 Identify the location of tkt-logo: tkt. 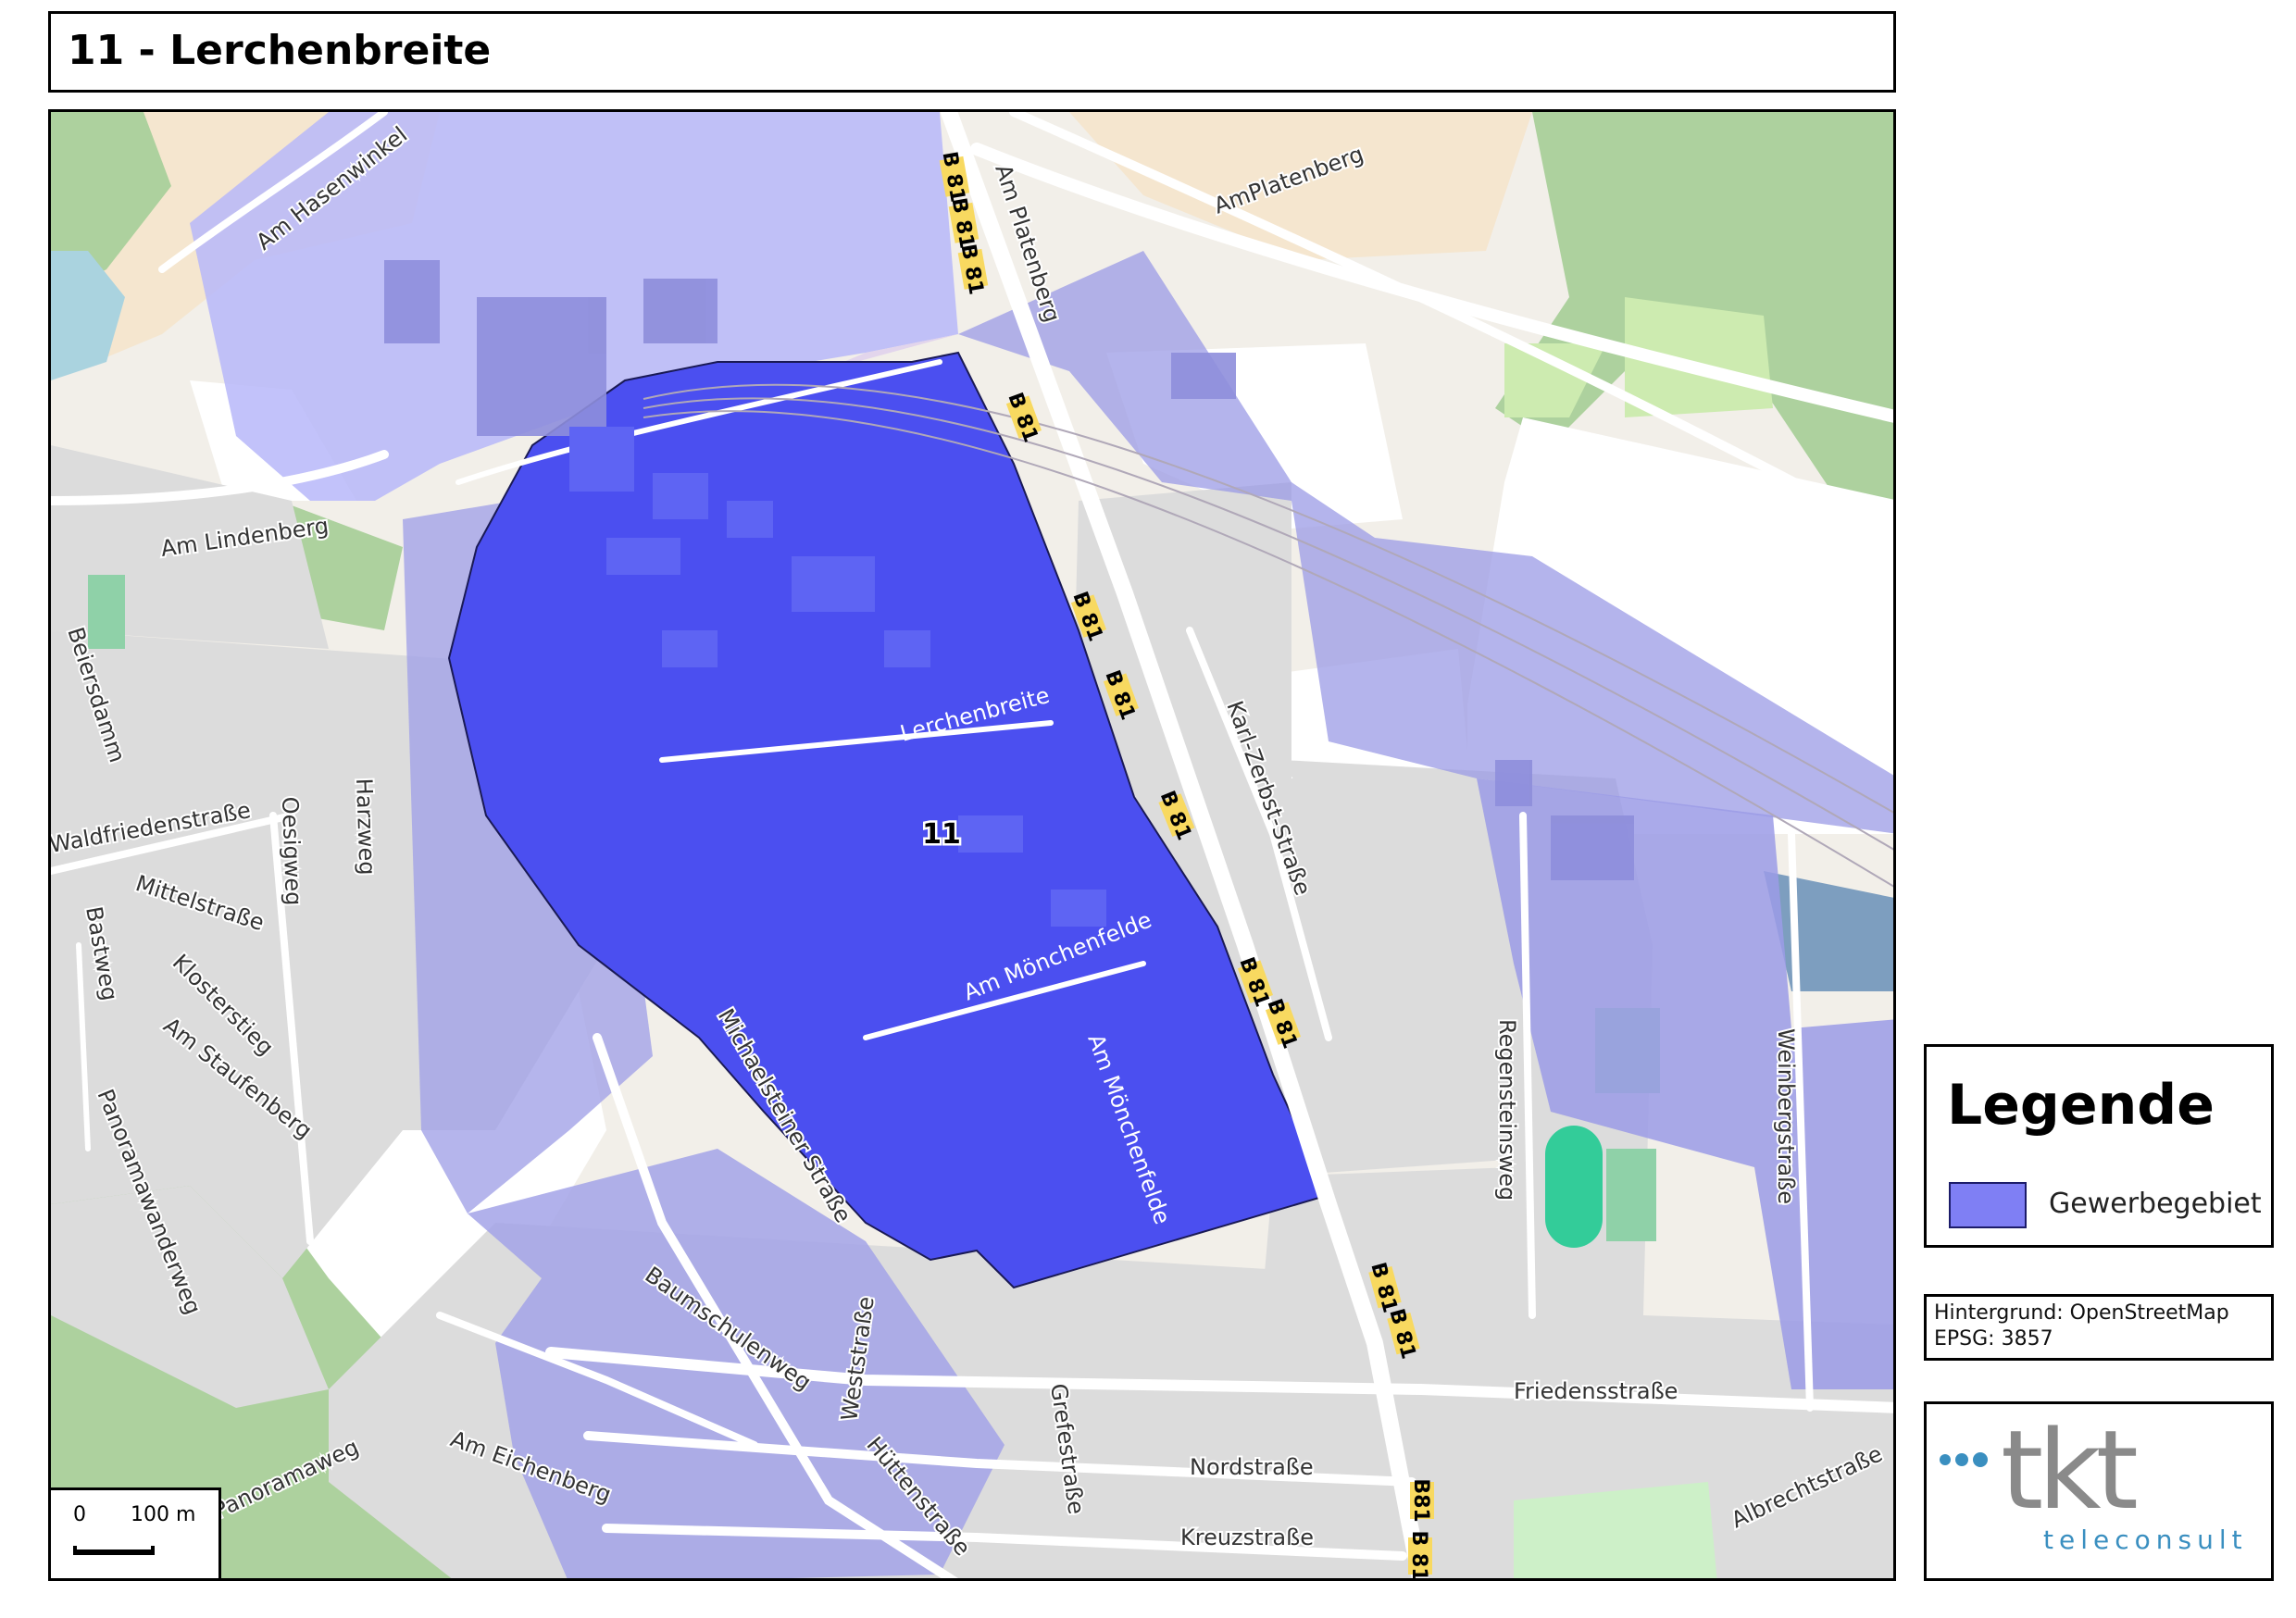
(2041, 1470).